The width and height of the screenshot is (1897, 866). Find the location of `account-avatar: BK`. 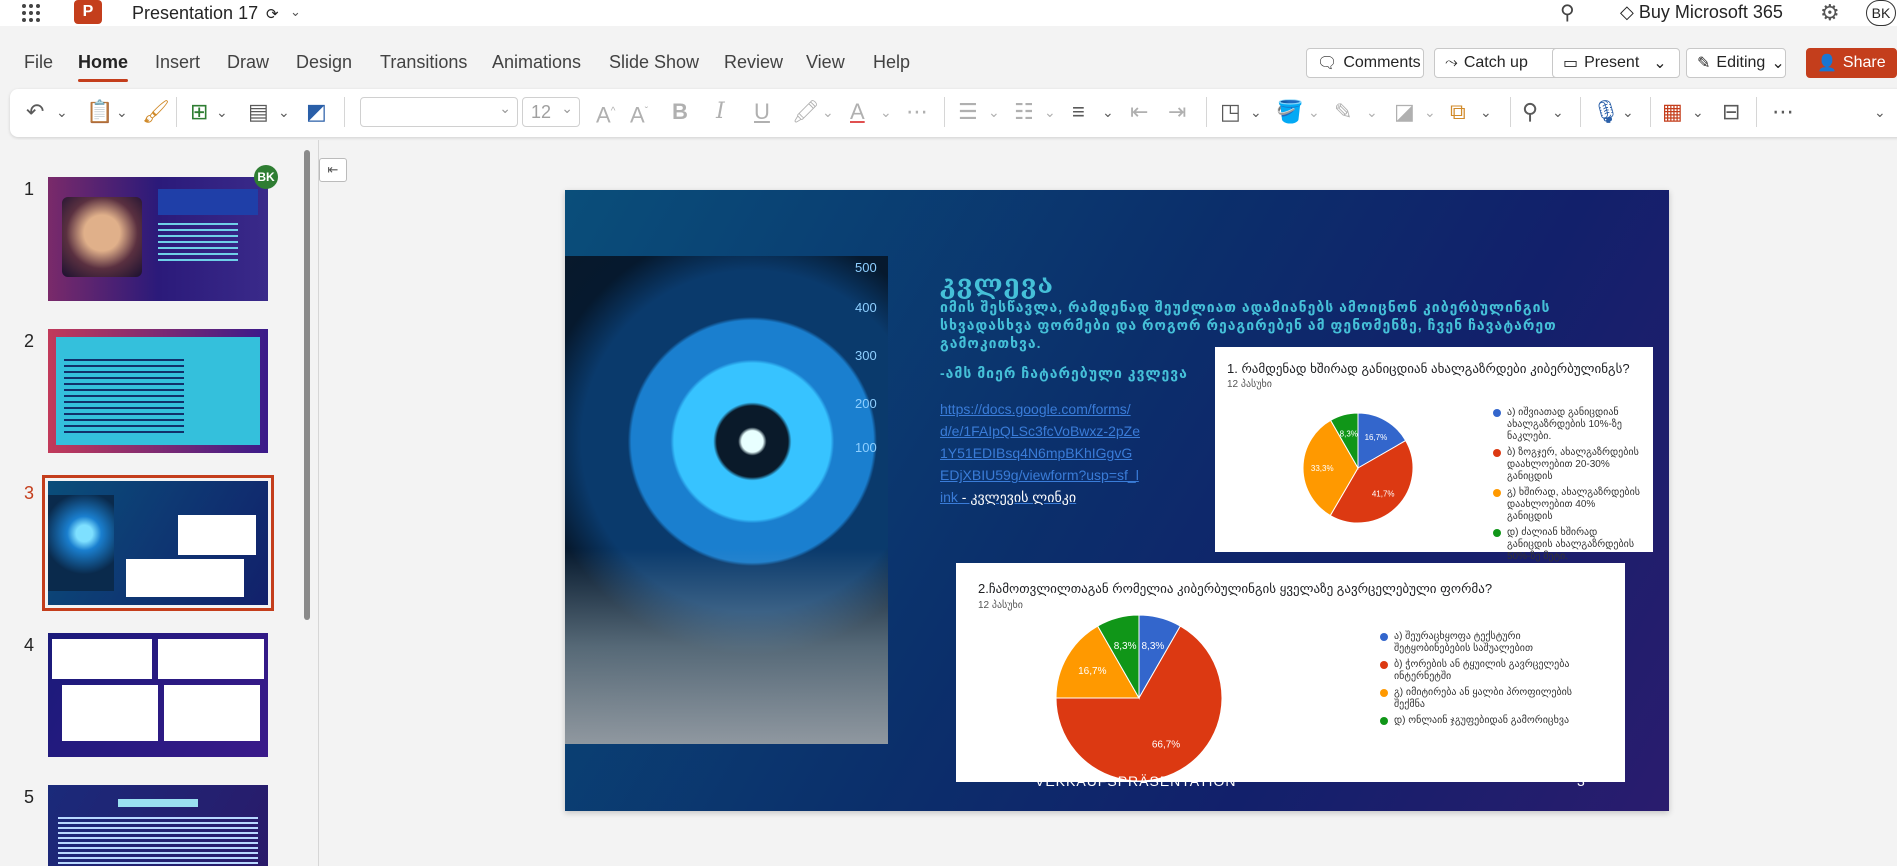

account-avatar: BK is located at coordinates (1881, 13).